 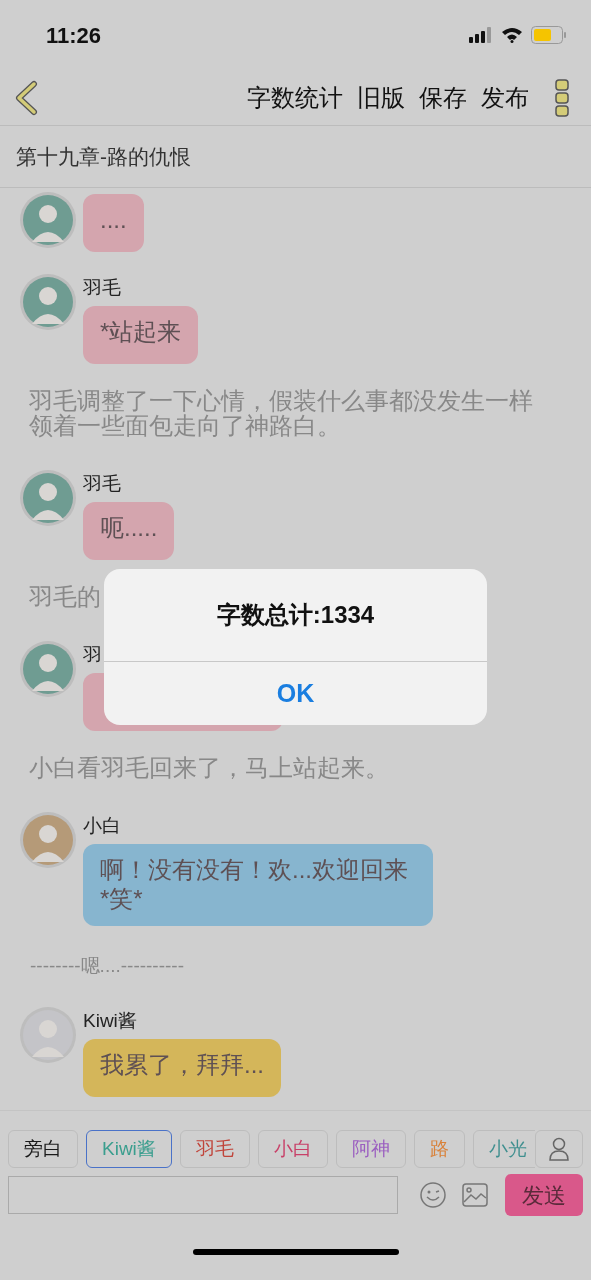 What do you see at coordinates (370, 1149) in the screenshot?
I see `character-tab: 阿神` at bounding box center [370, 1149].